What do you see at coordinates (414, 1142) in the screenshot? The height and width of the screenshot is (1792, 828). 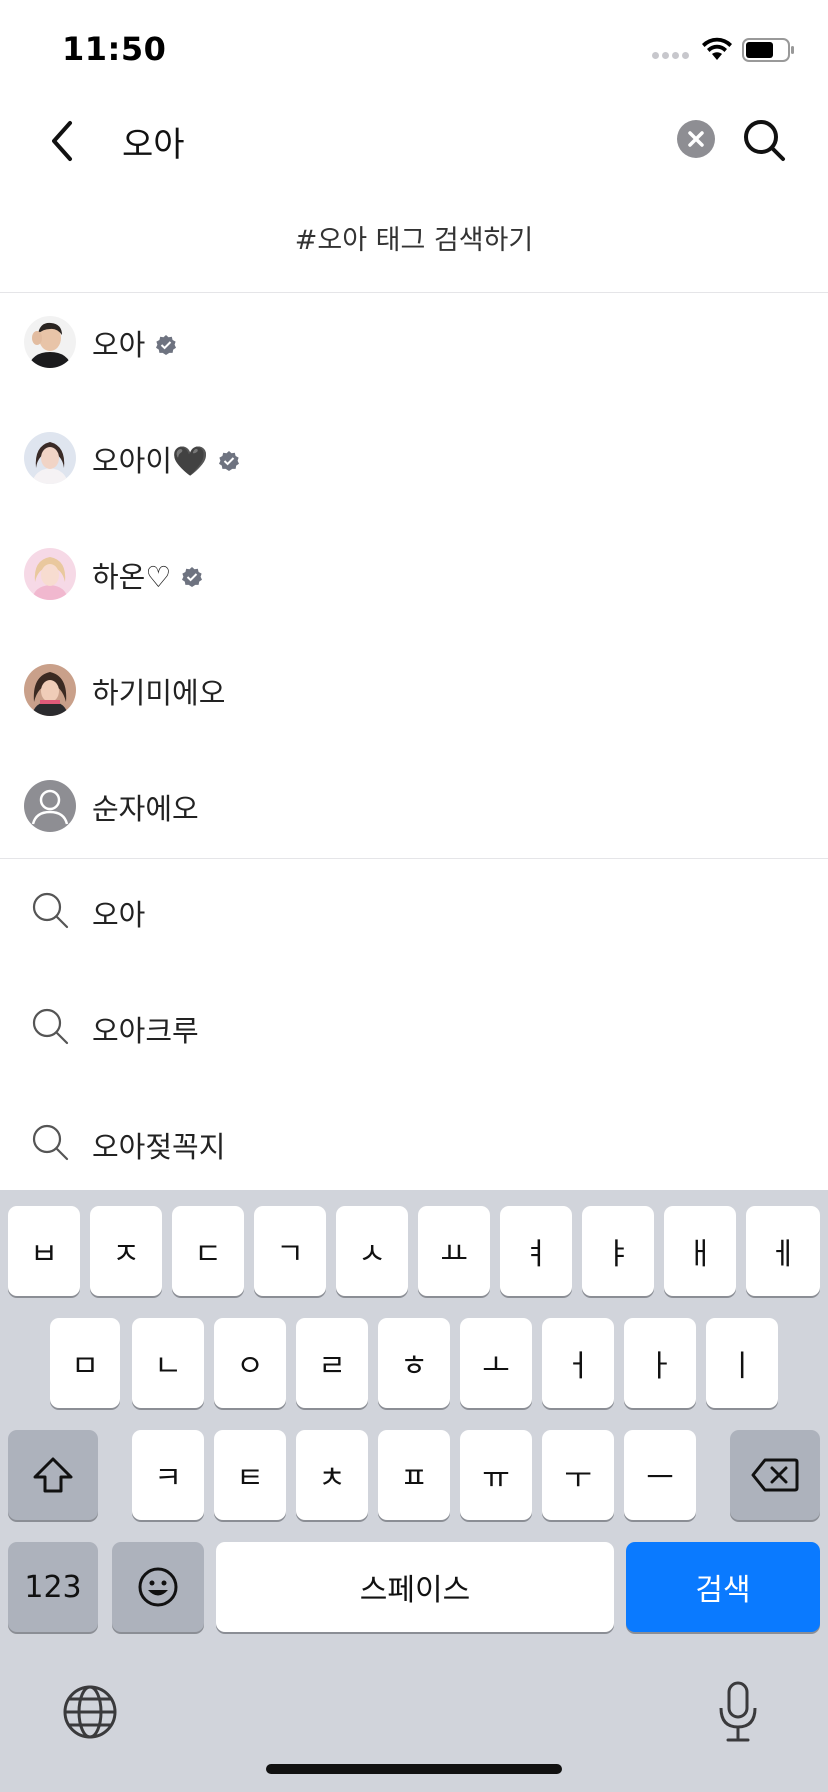 I see `keyword-result-row: 오아젖꼭지` at bounding box center [414, 1142].